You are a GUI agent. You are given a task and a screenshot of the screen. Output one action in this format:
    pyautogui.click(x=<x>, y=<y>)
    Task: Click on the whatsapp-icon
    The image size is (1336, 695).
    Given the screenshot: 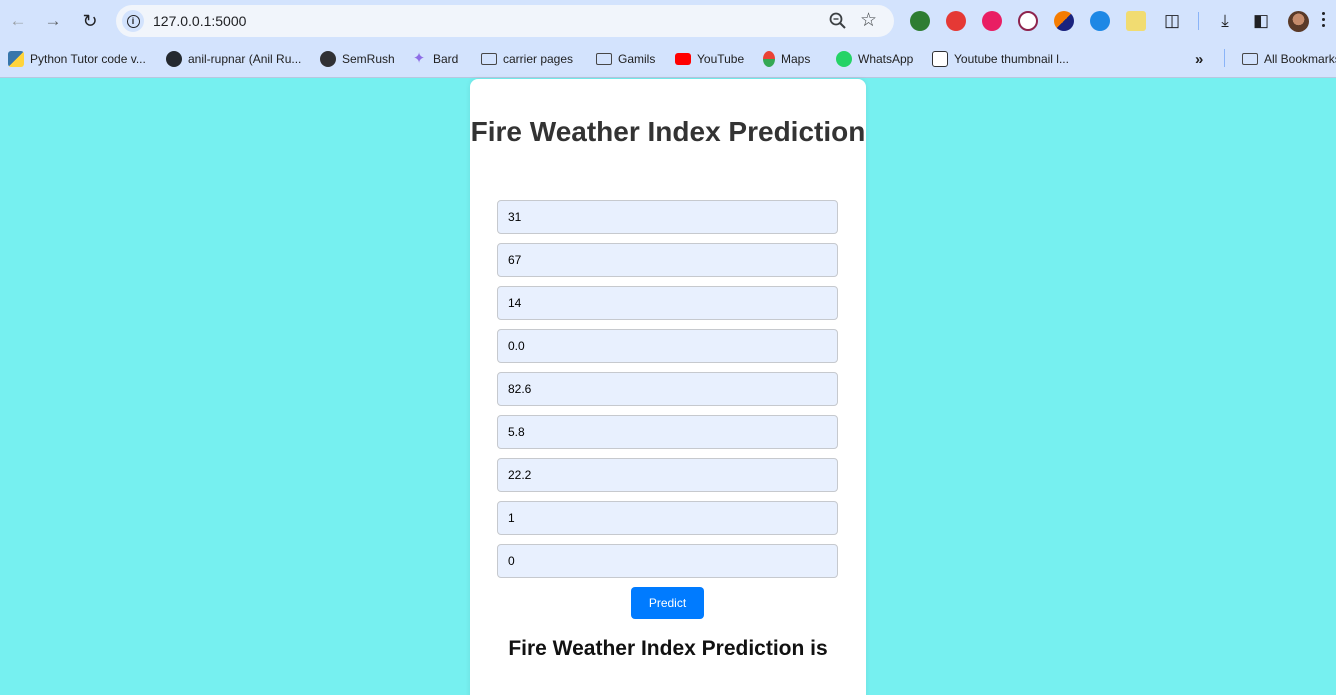 What is the action you would take?
    pyautogui.click(x=844, y=59)
    